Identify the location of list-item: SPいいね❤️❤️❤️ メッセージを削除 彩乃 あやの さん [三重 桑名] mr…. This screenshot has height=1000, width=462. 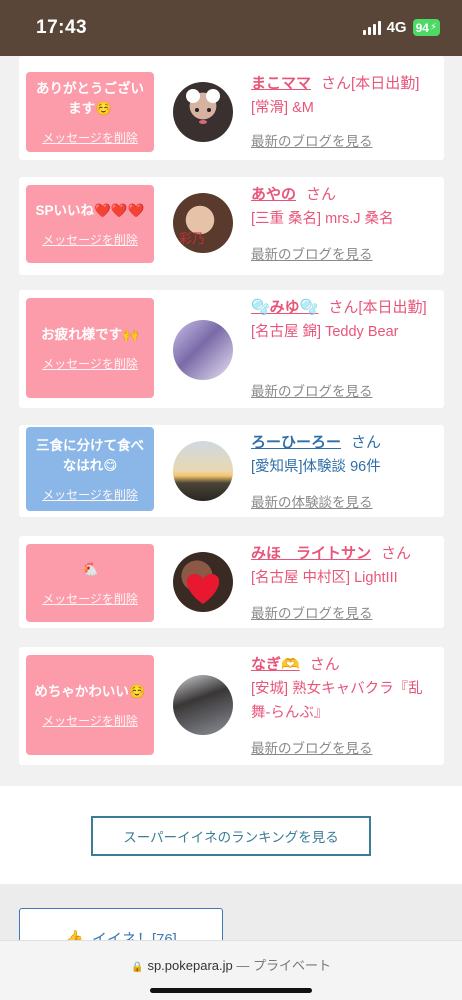
(231, 226).